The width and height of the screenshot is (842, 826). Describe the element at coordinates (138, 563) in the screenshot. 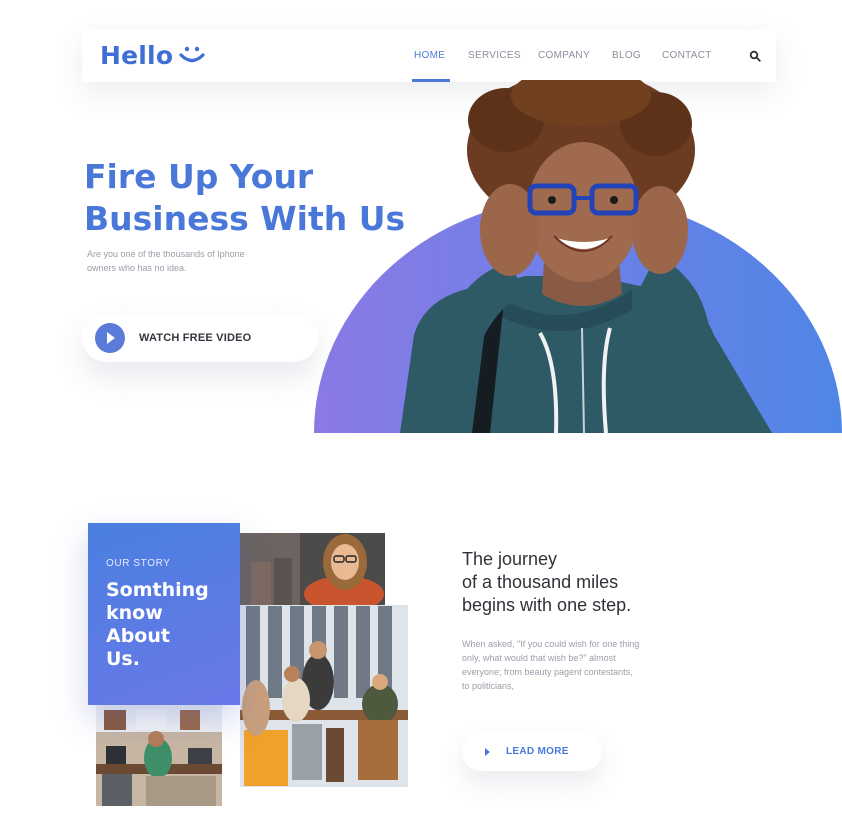

I see `story-kicker: OUR STORY` at that location.